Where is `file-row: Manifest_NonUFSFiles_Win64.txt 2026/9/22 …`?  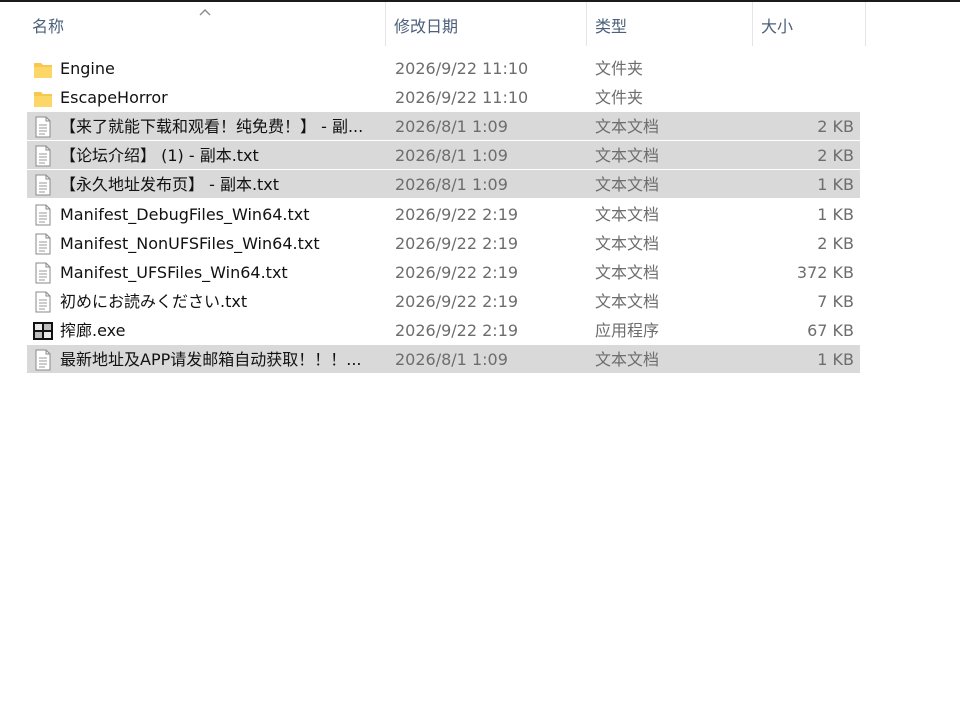 file-row: Manifest_NonUFSFiles_Win64.txt 2026/9/22 … is located at coordinates (443, 243).